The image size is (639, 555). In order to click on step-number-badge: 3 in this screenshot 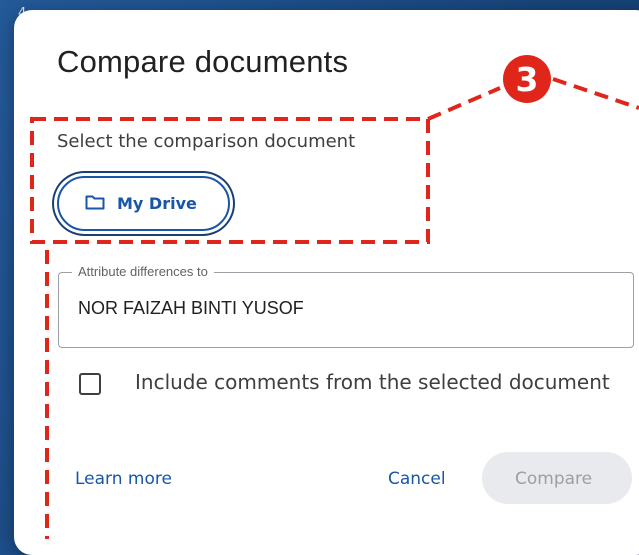, I will do `click(527, 79)`.